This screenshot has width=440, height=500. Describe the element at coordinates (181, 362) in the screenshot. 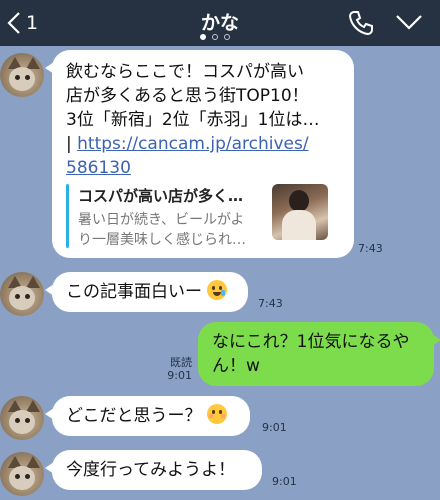

I see `read-receipt: 既読` at that location.